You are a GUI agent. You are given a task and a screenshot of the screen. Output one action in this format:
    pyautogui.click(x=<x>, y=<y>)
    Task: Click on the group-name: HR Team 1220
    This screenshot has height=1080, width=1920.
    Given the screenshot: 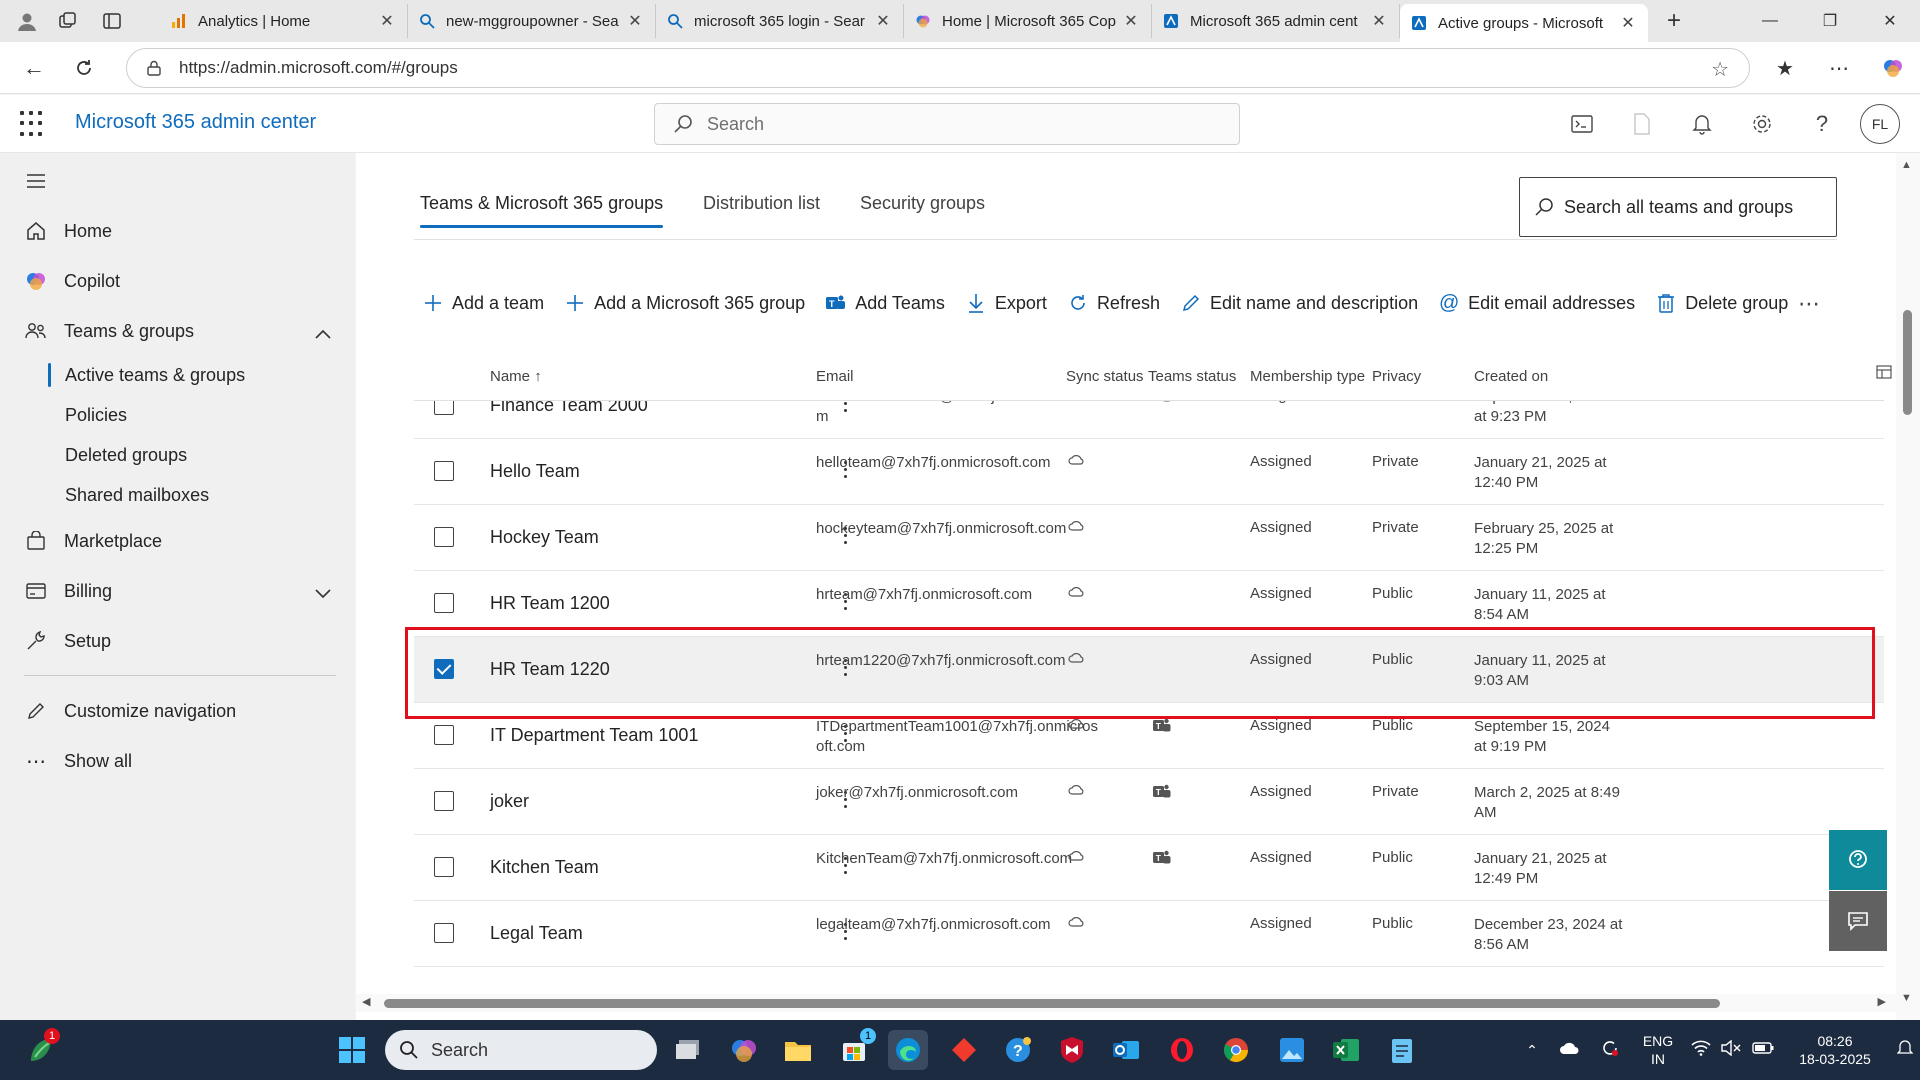 What is the action you would take?
    pyautogui.click(x=550, y=669)
    